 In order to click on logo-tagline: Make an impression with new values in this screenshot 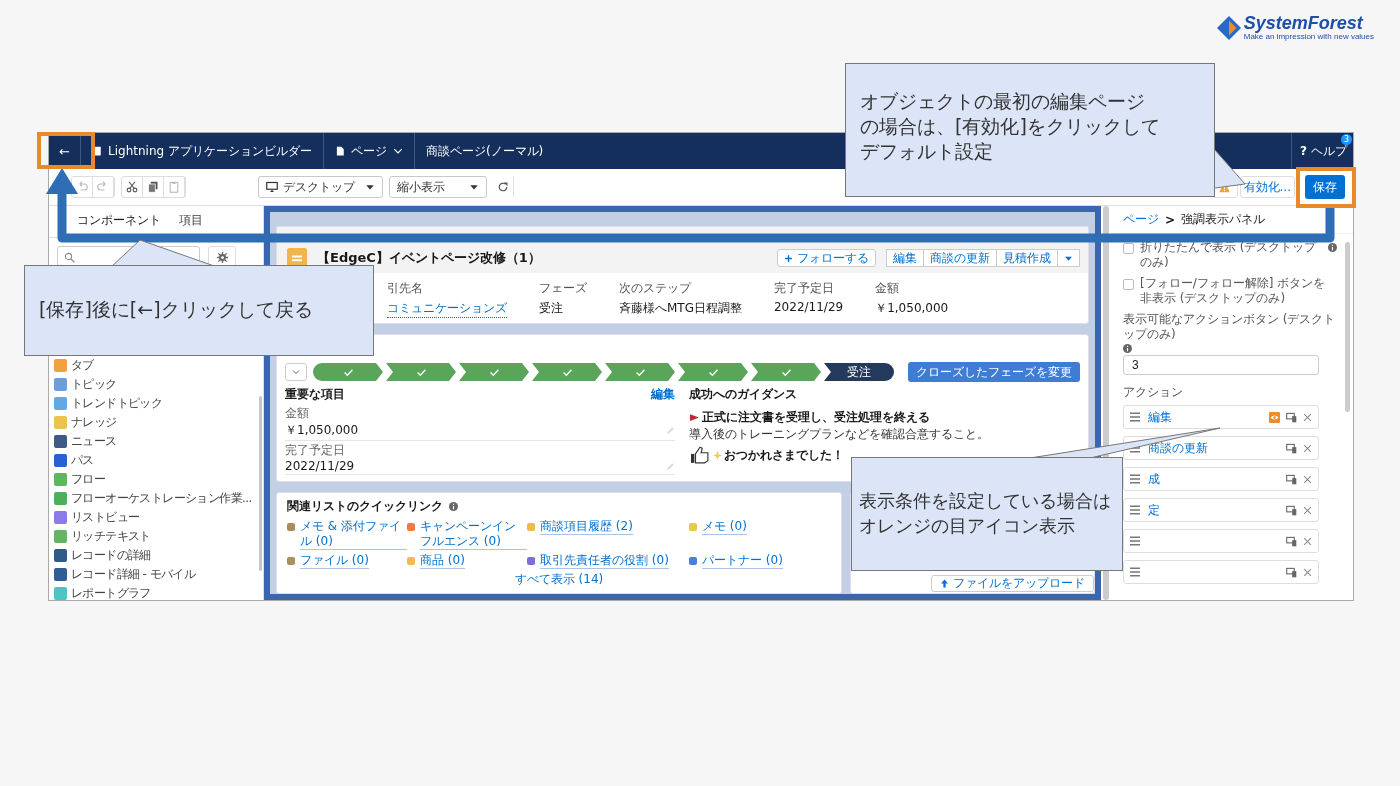, I will do `click(1308, 36)`.